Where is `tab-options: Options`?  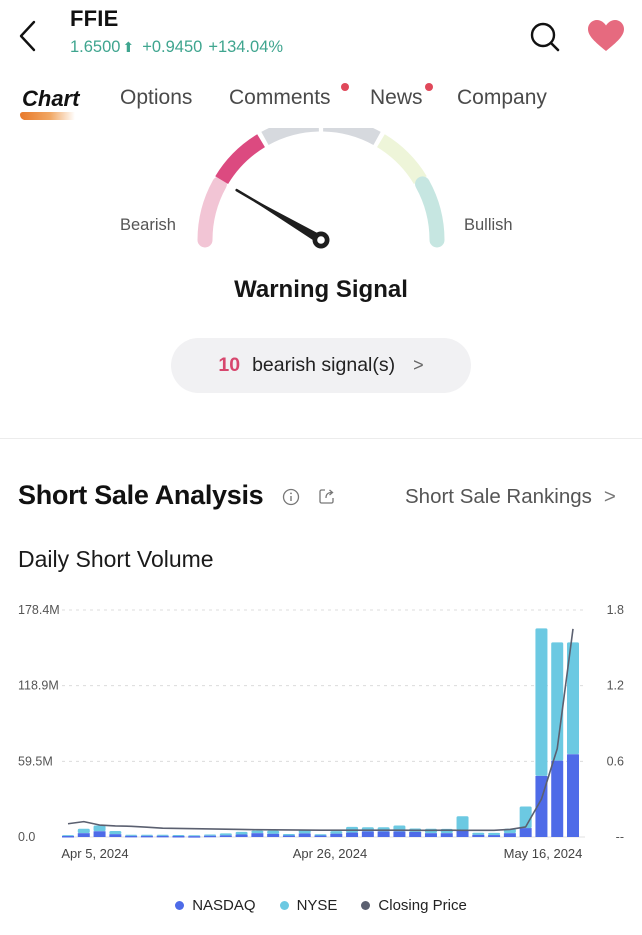
tab-options: Options is located at coordinates (156, 98).